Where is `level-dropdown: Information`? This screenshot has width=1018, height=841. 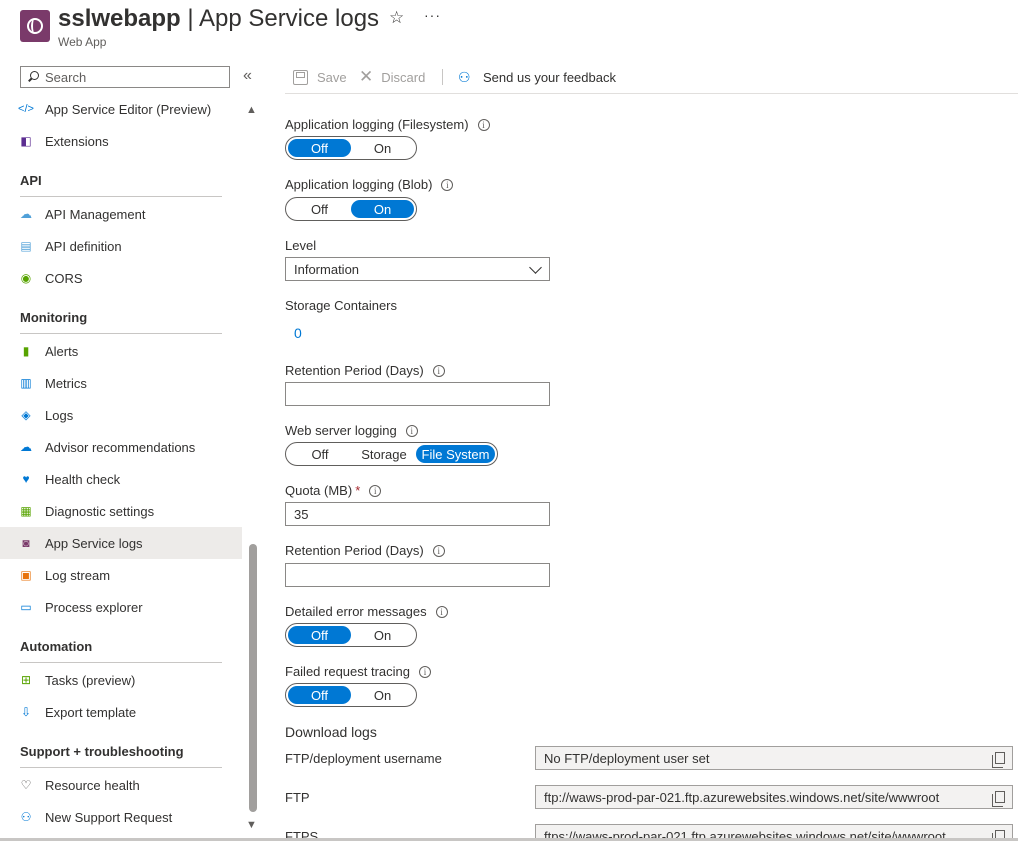
level-dropdown: Information is located at coordinates (417, 269).